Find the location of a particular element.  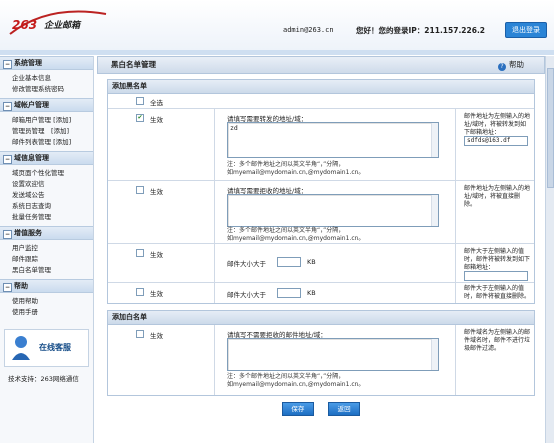

forward-hint-line2: 如myemail@mydomain.cn,@mydomain1.cn。 is located at coordinates (296, 172).